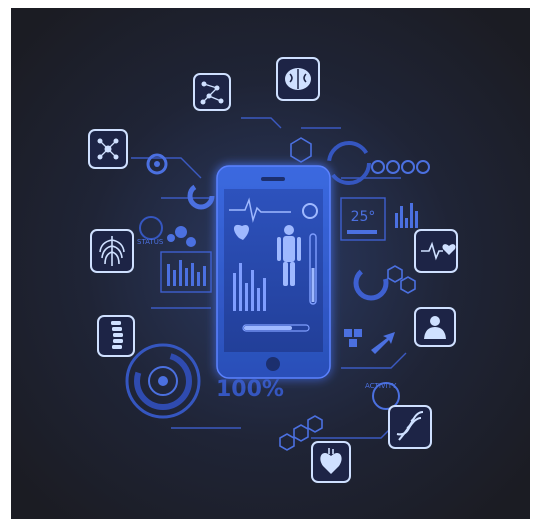 The image size is (541, 527). Describe the element at coordinates (250, 389) in the screenshot. I see `big-number: 100%` at that location.